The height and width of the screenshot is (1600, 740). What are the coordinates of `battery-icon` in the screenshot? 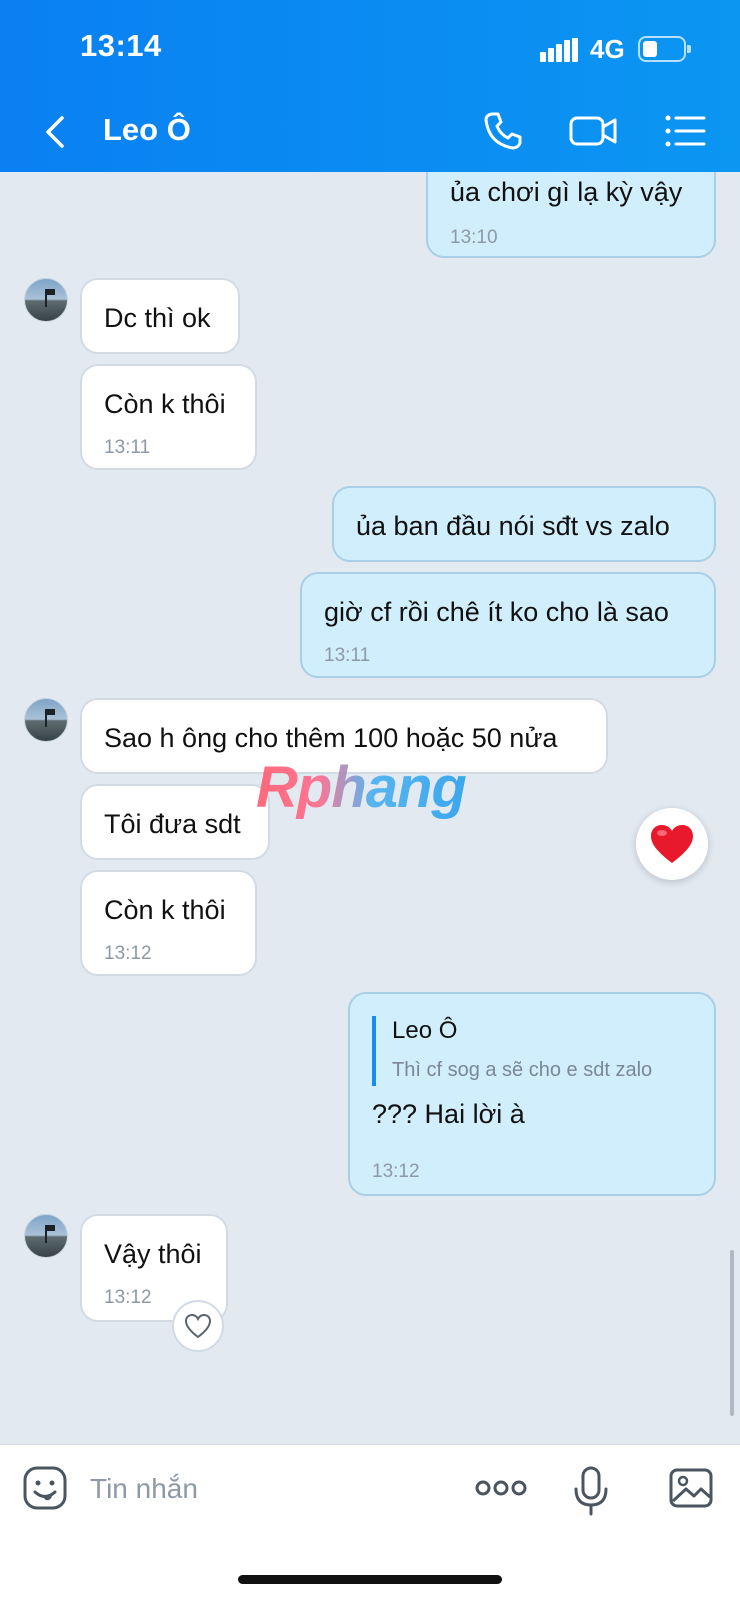 It's located at (664, 49).